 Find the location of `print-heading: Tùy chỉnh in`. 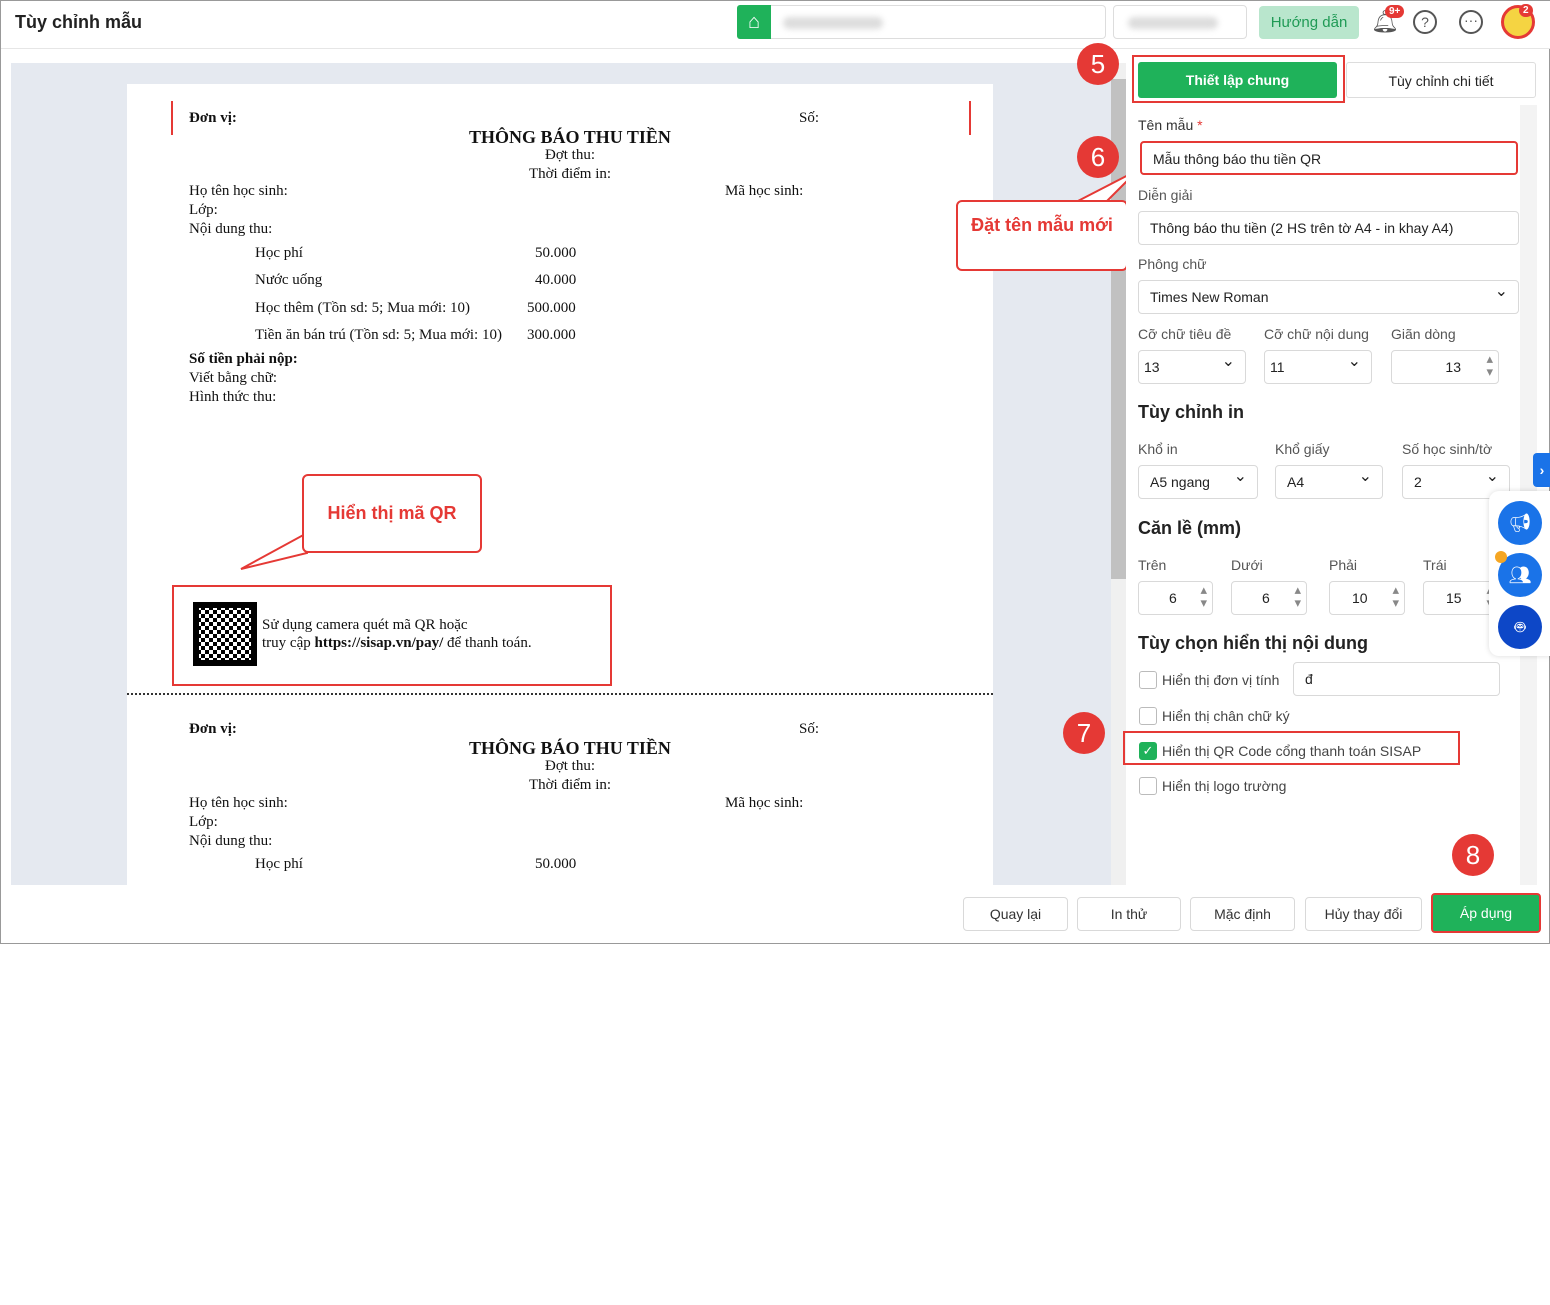

print-heading: Tùy chỉnh in is located at coordinates (1191, 412).